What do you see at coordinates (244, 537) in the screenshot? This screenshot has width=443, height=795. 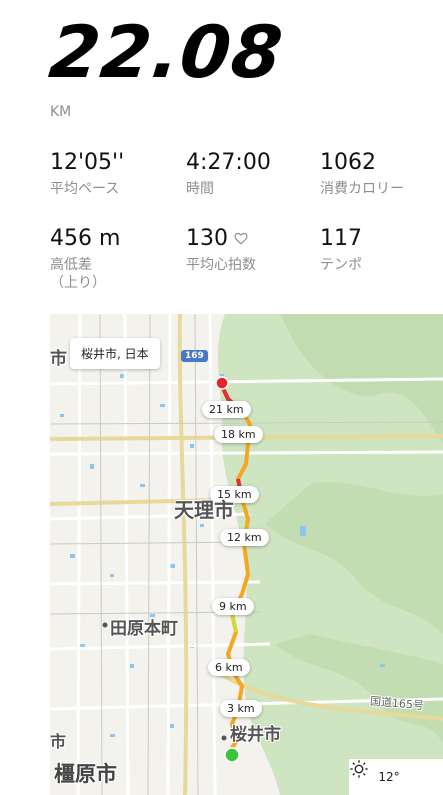 I see `route-marker-12km: 12 km` at bounding box center [244, 537].